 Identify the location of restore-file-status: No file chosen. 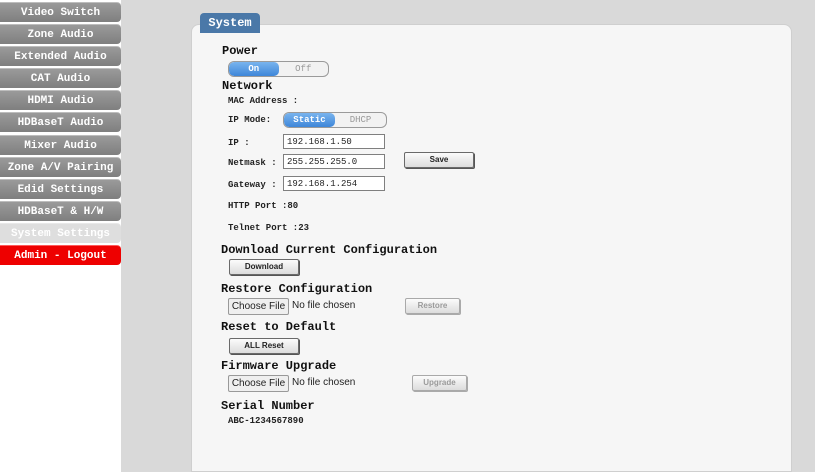
(324, 305).